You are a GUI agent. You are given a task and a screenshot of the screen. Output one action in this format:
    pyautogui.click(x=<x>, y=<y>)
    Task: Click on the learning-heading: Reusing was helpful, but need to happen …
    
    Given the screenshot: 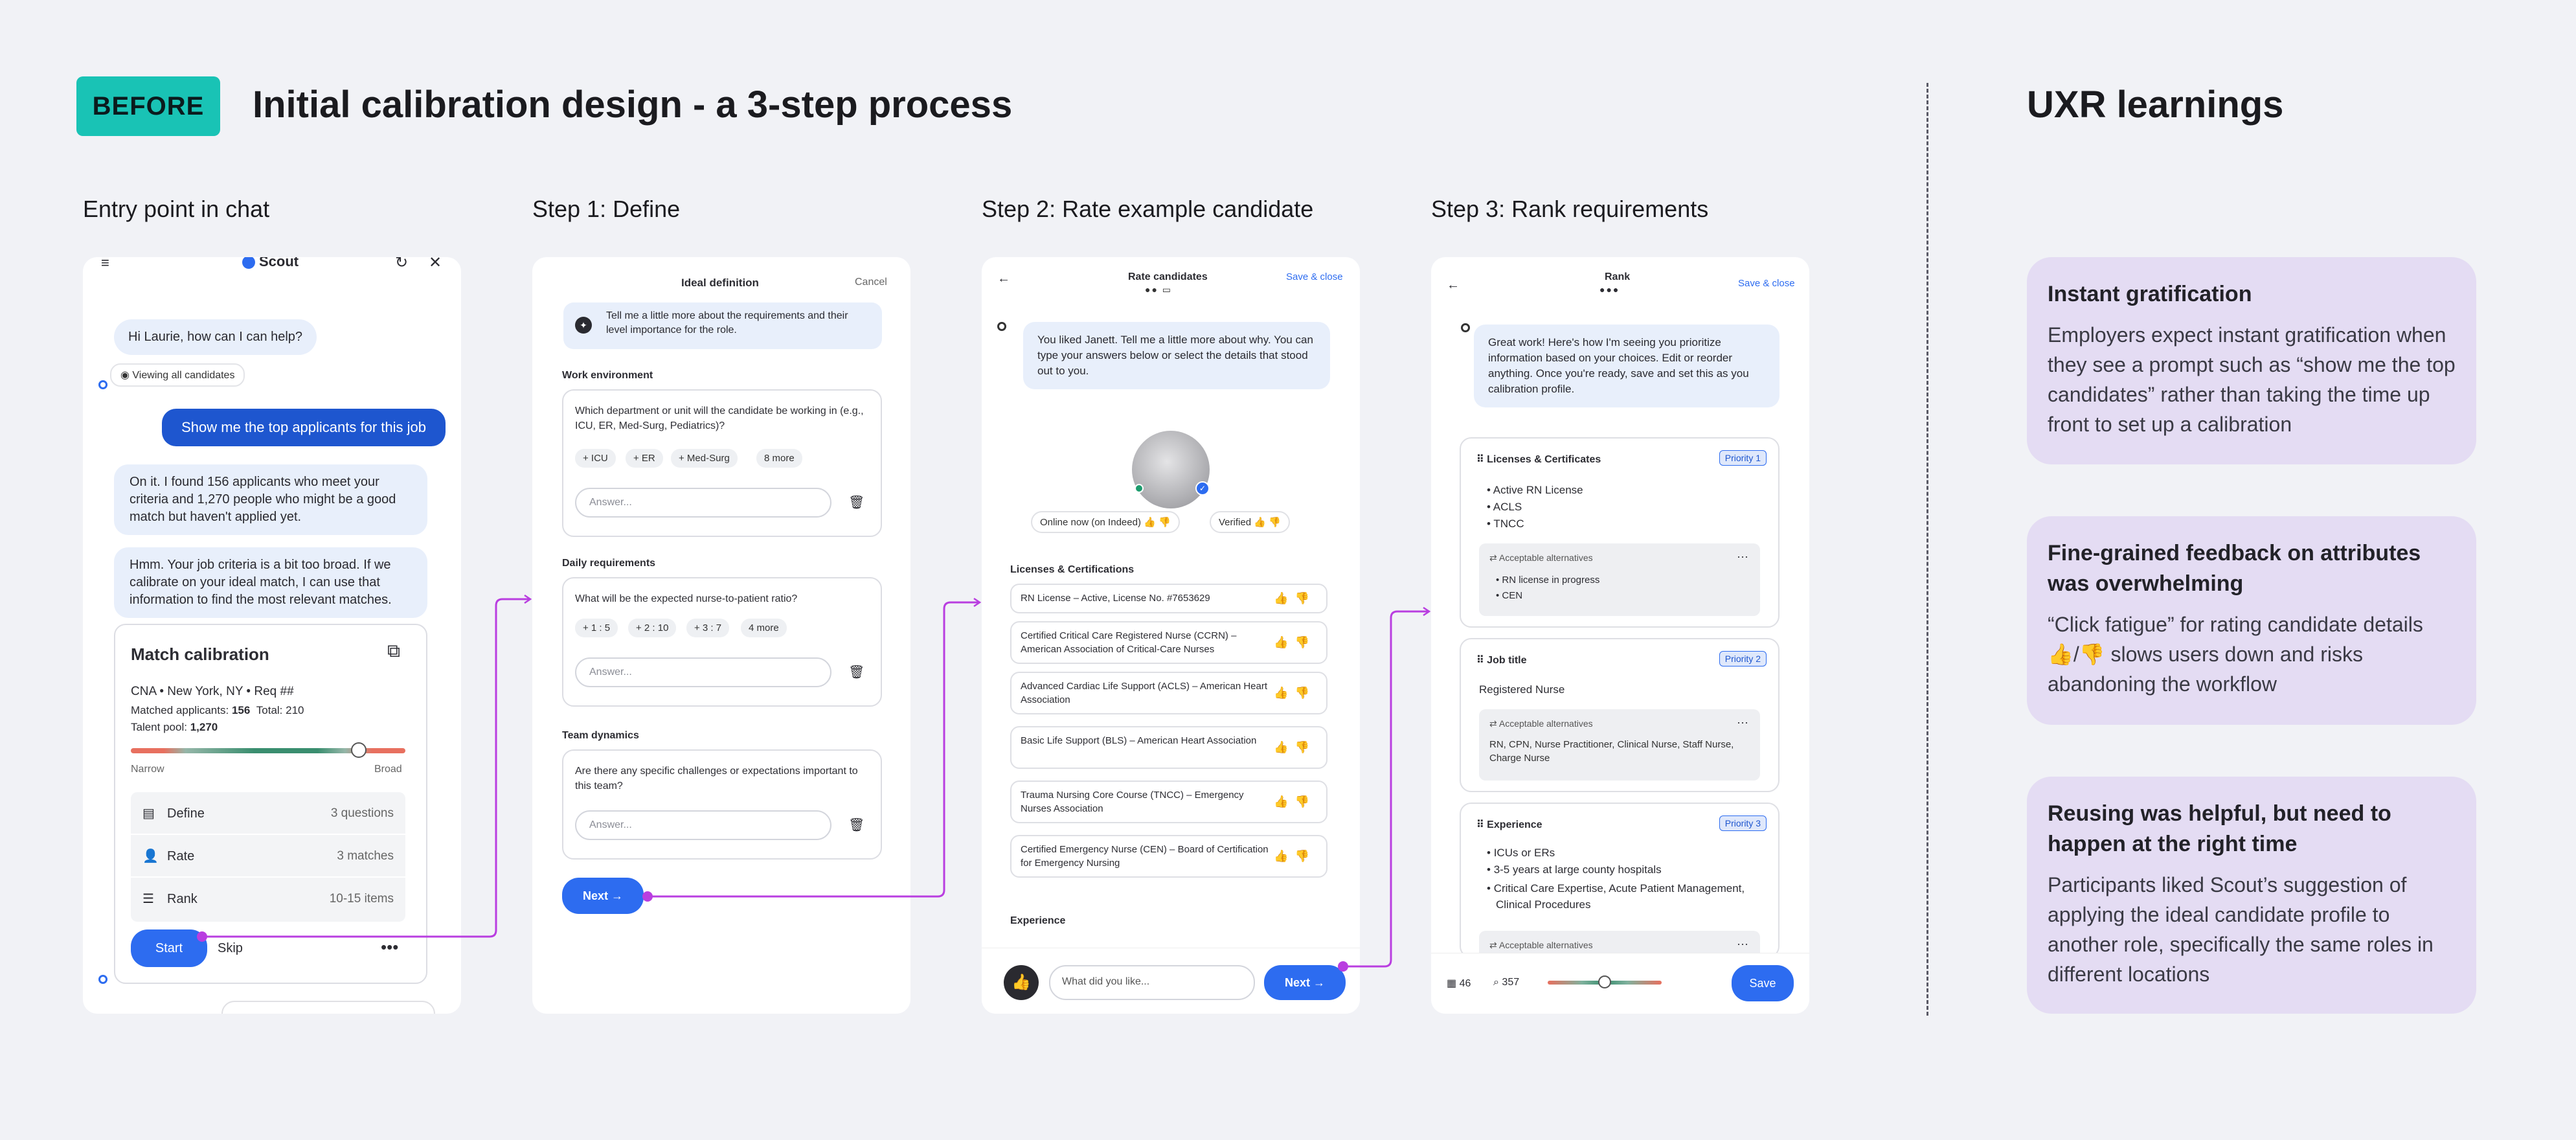 What is the action you would take?
    pyautogui.click(x=2219, y=828)
    